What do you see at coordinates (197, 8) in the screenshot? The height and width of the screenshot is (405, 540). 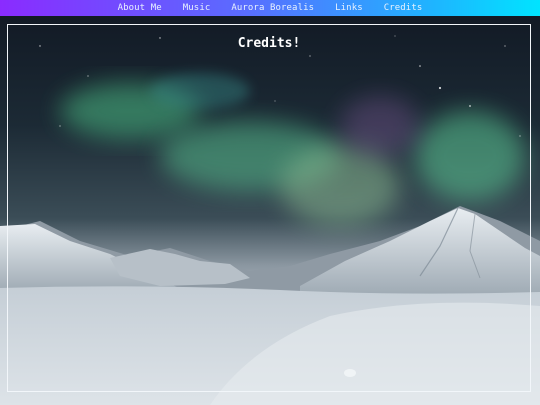 I see `nav-link-music: Music` at bounding box center [197, 8].